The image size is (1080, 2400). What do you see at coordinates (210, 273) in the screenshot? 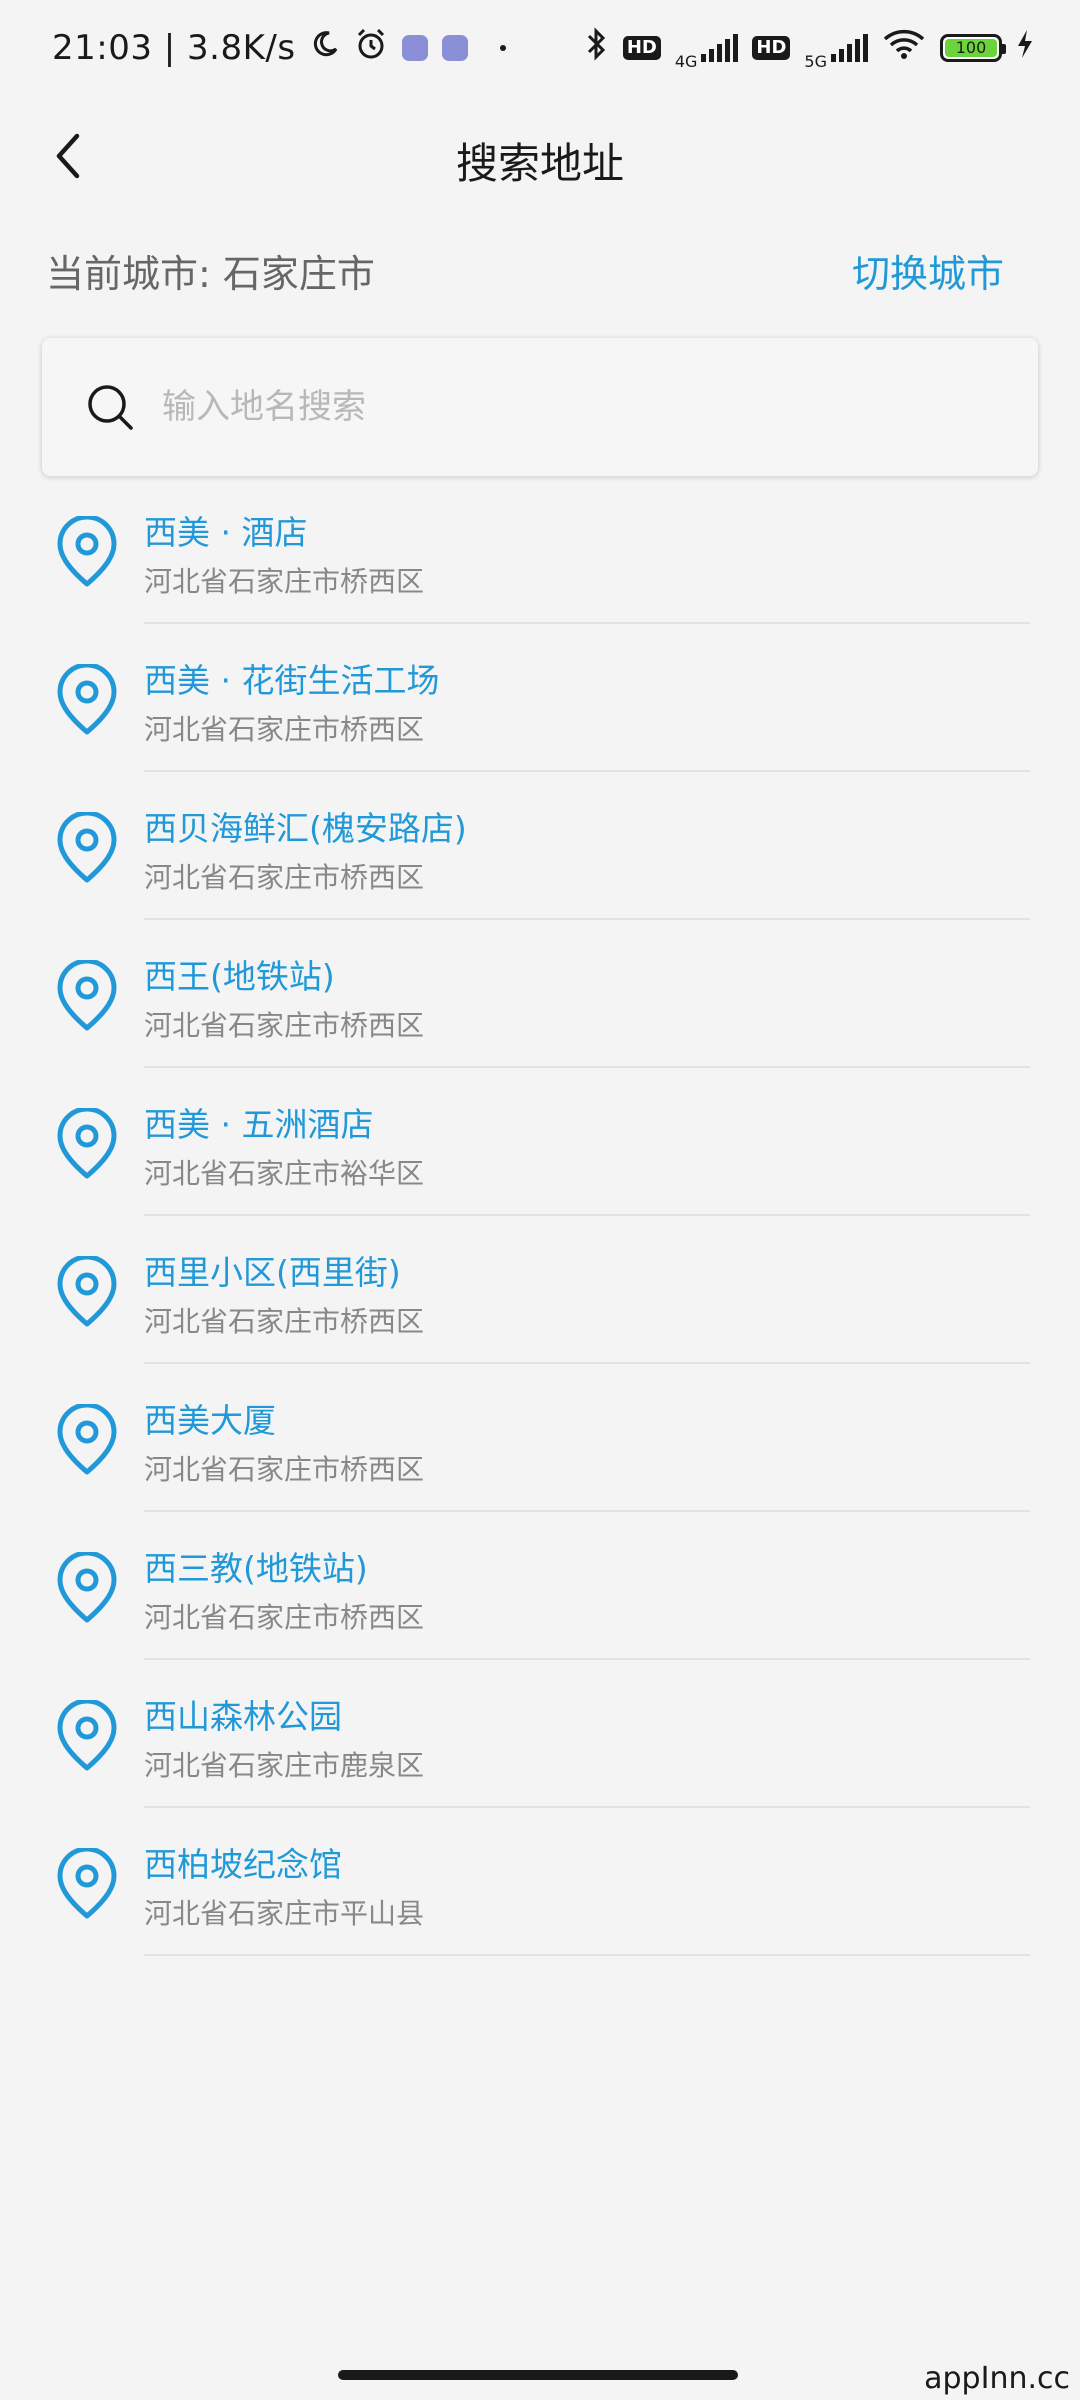
I see `current-city-label: 当前城市: 石家庄市` at bounding box center [210, 273].